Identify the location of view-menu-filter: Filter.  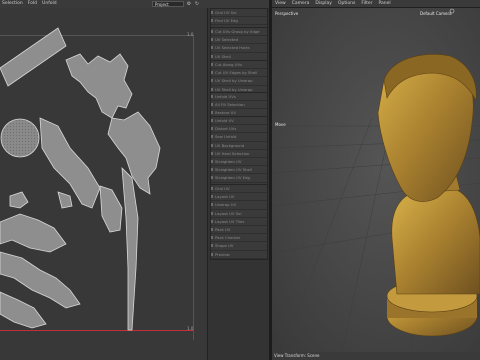
(366, 3).